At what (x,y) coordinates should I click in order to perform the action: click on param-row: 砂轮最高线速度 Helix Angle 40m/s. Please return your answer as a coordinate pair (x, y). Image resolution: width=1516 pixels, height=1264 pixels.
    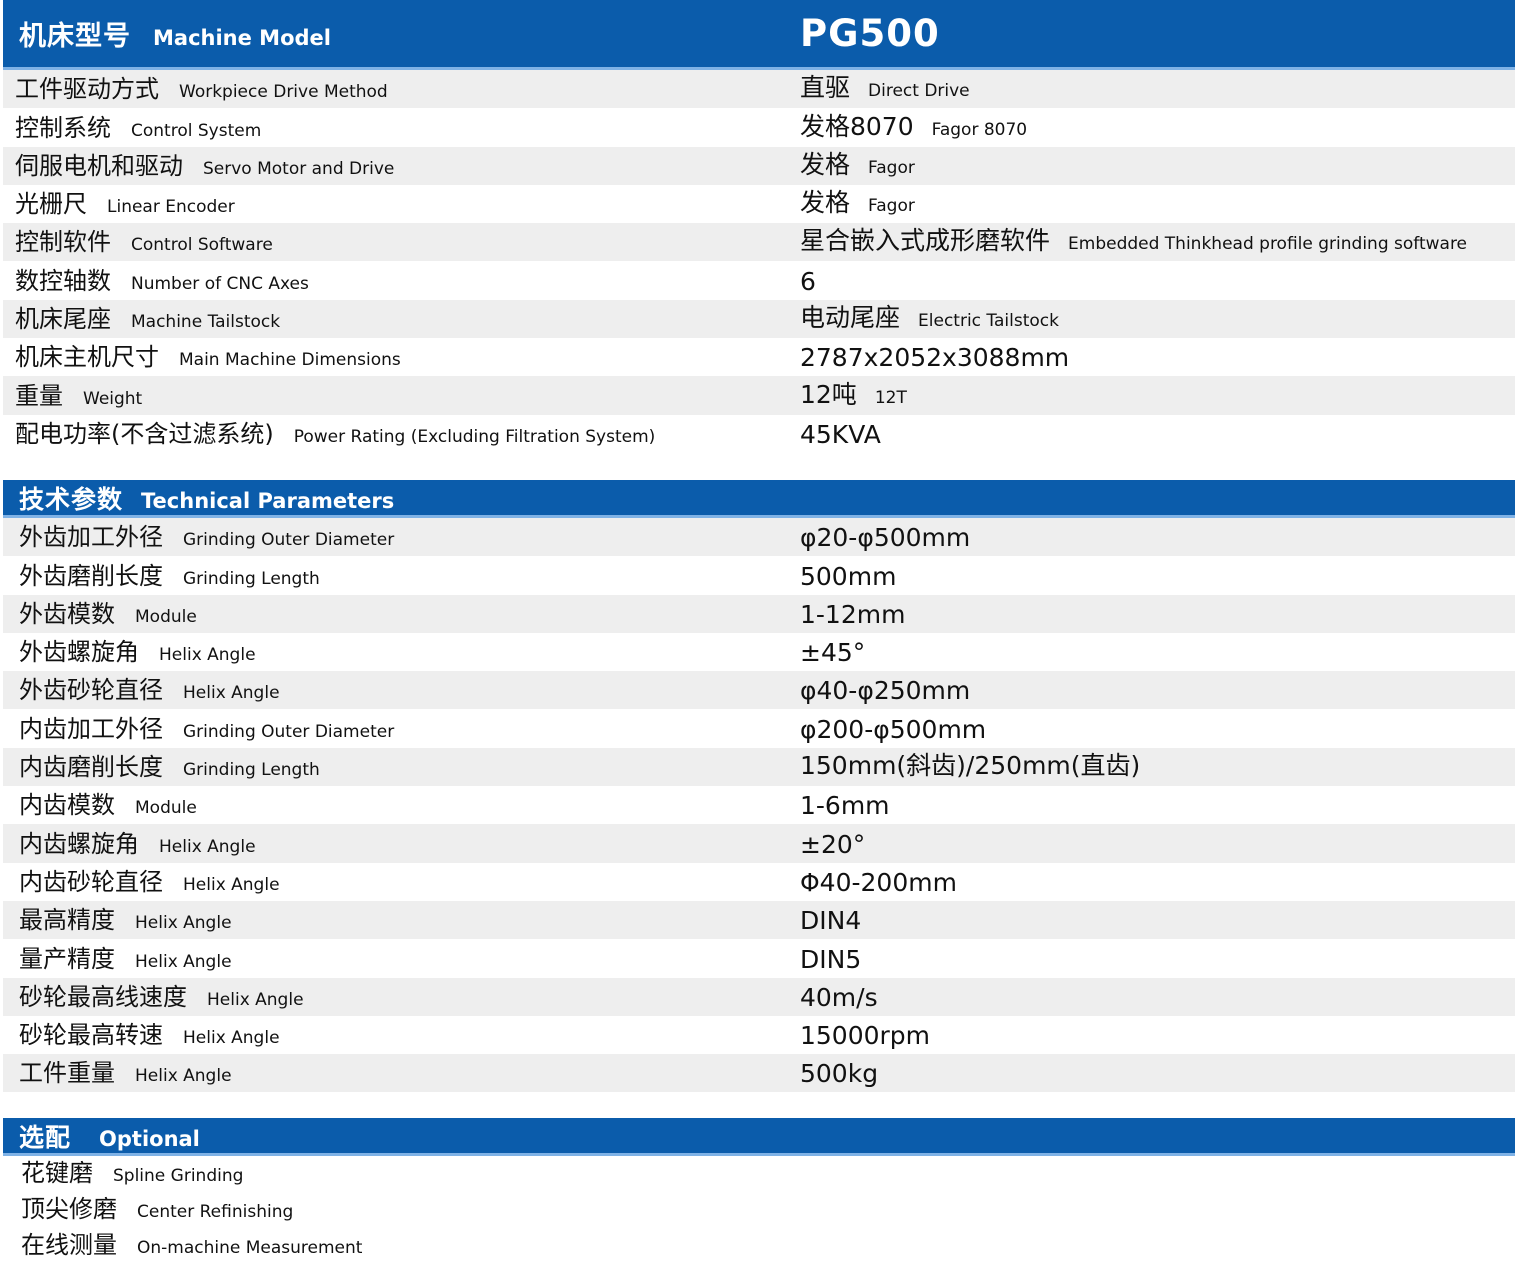
    Looking at the image, I should click on (759, 996).